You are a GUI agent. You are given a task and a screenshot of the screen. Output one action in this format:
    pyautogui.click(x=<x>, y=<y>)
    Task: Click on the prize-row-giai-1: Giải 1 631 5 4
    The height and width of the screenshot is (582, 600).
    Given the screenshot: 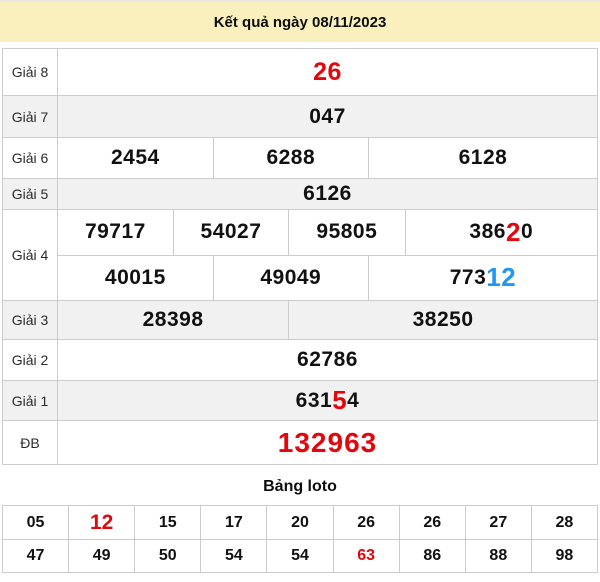 What is the action you would take?
    pyautogui.click(x=300, y=400)
    